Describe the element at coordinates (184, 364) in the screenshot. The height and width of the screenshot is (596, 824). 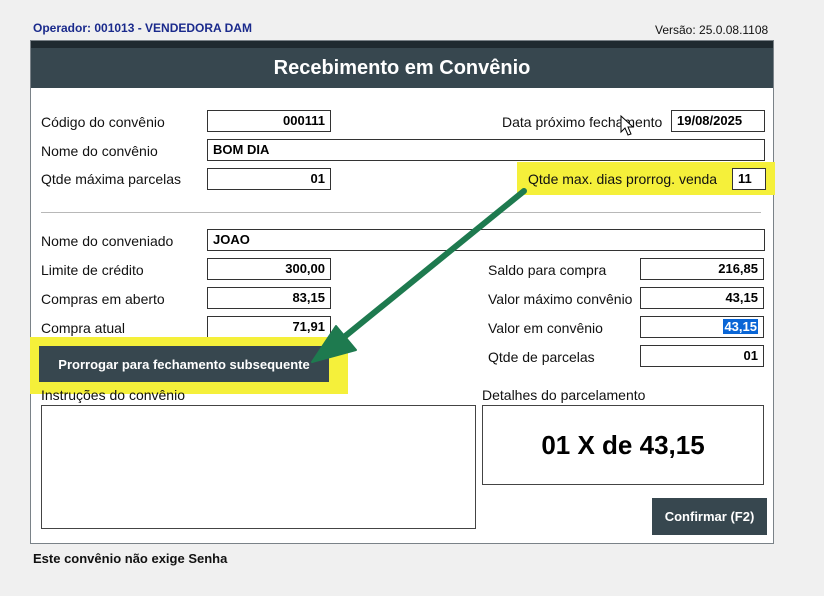
I see `prorrogar-button: Prorrogar para fechamento subsequente` at that location.